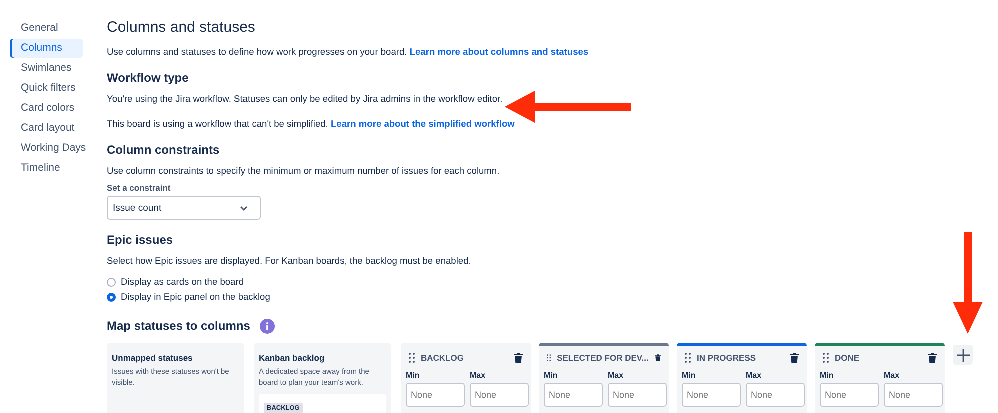 The height and width of the screenshot is (413, 998). I want to click on radio-label: Display as cards on the board, so click(182, 282).